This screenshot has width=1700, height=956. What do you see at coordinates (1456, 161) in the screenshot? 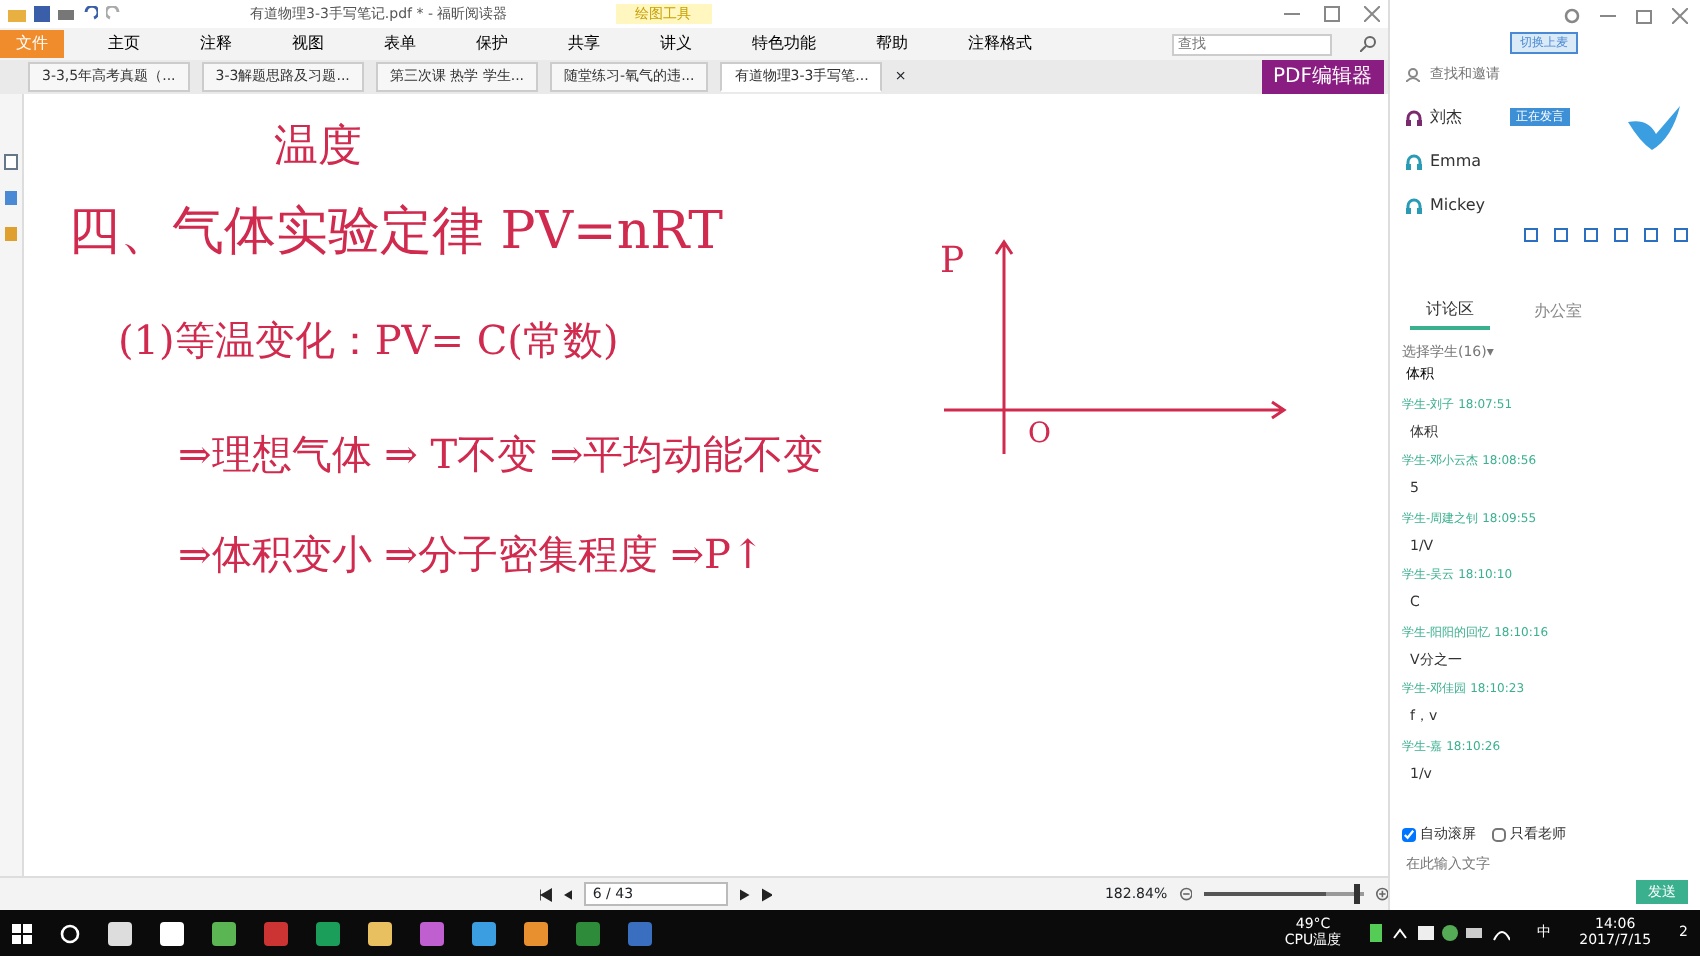
I see `member-name: Emma` at bounding box center [1456, 161].